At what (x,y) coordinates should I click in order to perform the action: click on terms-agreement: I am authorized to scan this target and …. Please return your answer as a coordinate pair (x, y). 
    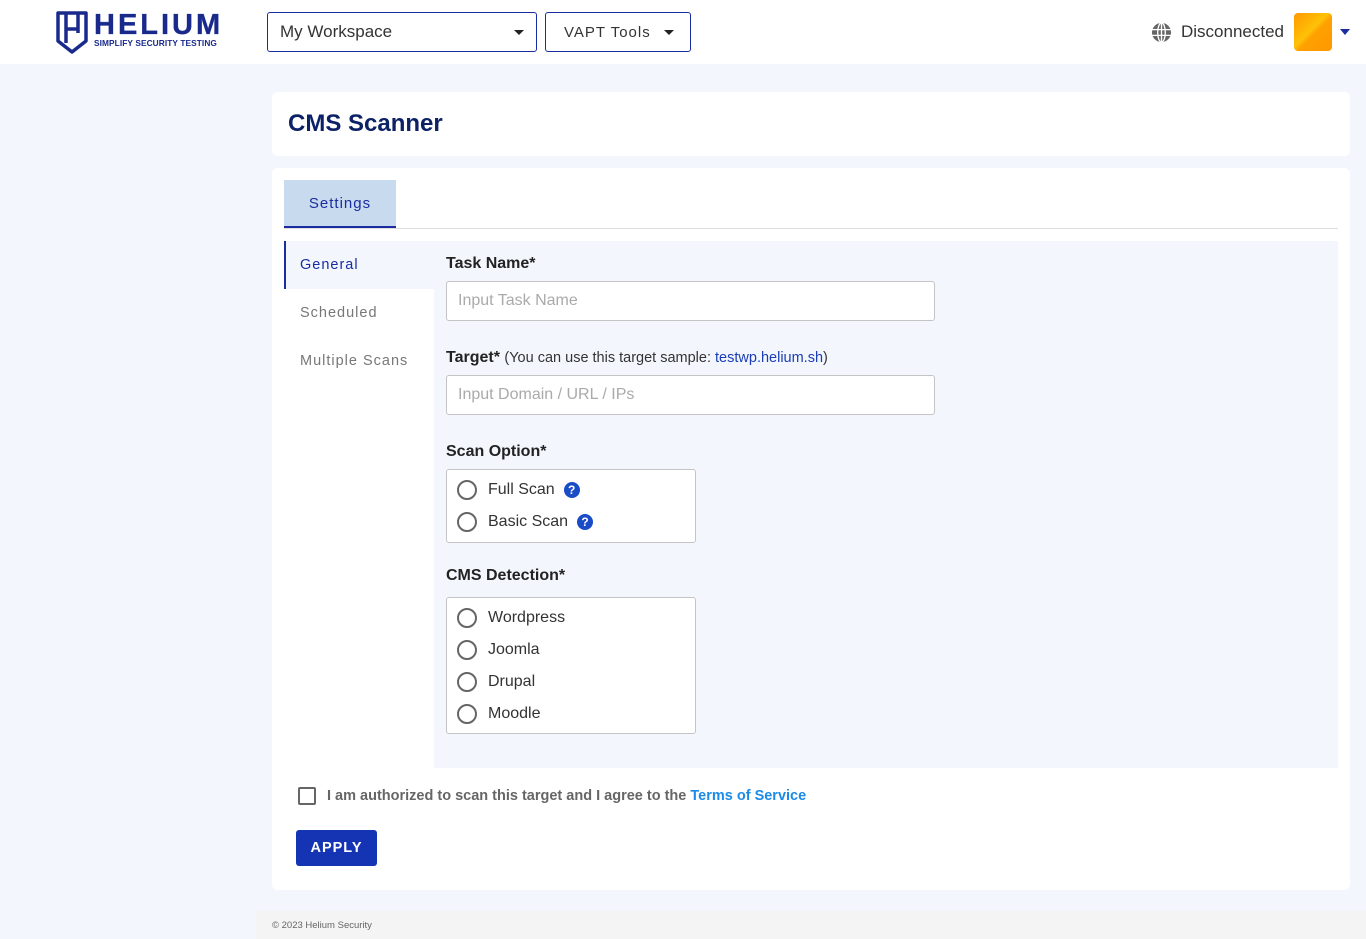
    Looking at the image, I should click on (552, 796).